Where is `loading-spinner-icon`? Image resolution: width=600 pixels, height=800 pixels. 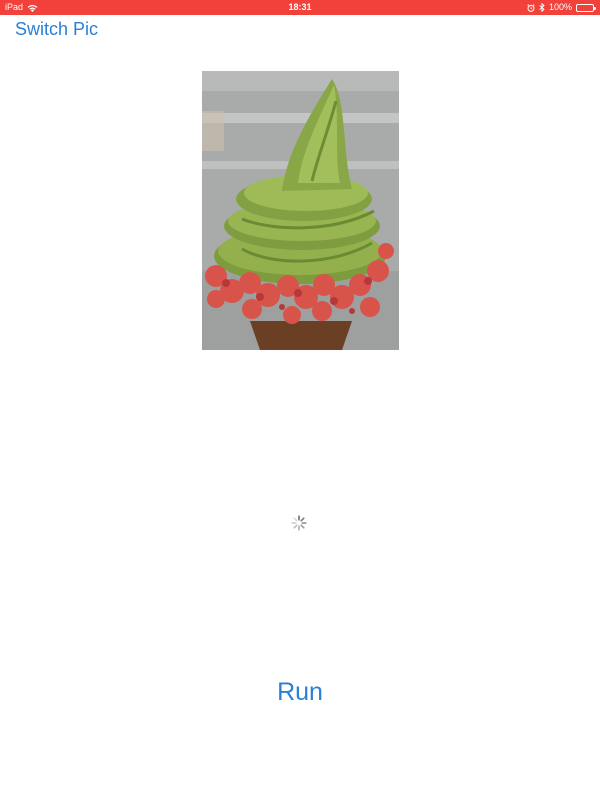 loading-spinner-icon is located at coordinates (299, 523).